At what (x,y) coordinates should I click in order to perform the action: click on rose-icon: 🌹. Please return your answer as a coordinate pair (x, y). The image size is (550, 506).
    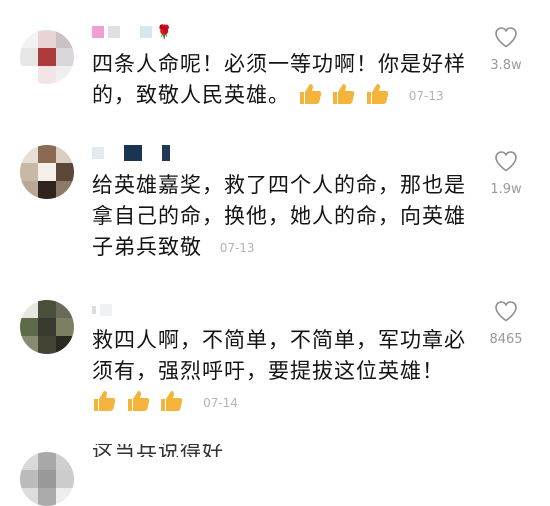
    Looking at the image, I should click on (164, 32).